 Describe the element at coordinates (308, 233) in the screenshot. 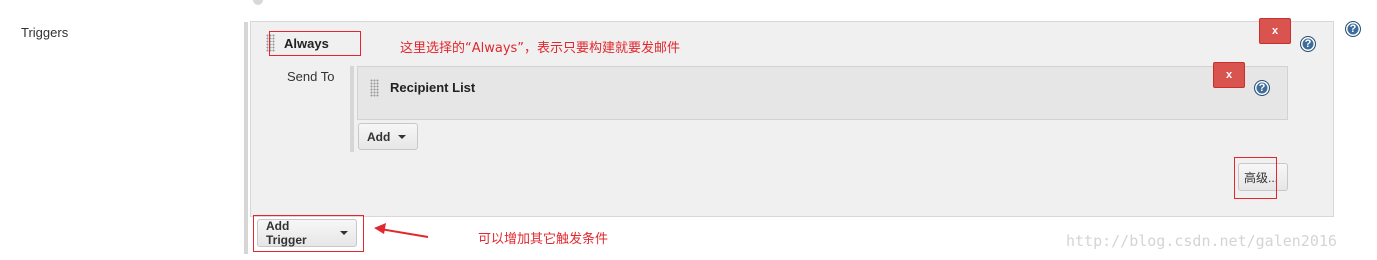

I see `annotation-box-add-trigger` at that location.